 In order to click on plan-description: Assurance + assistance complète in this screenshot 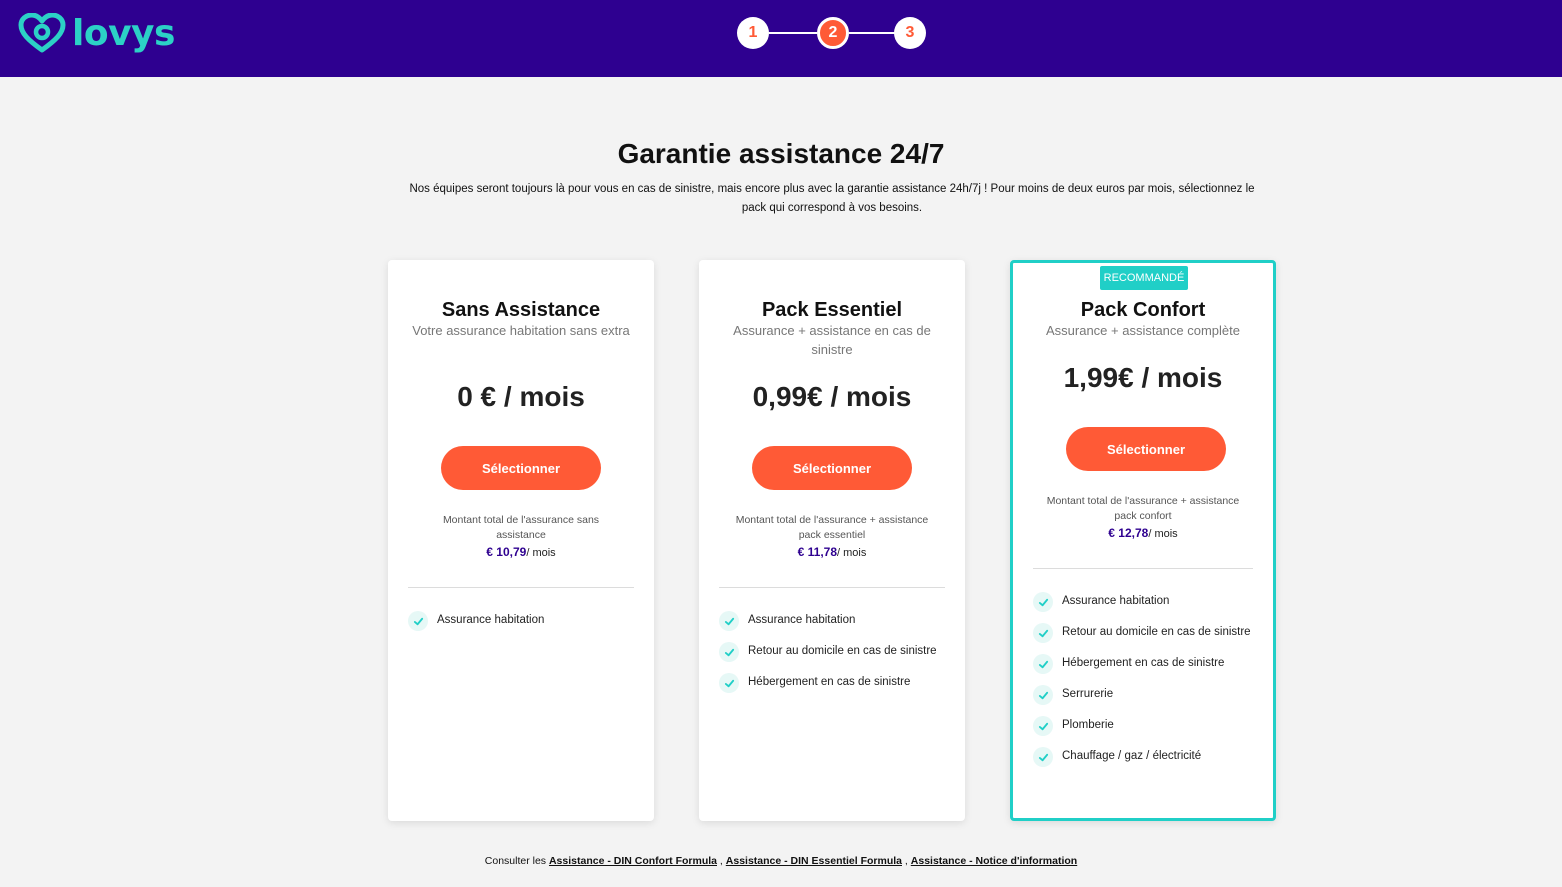, I will do `click(1143, 330)`.